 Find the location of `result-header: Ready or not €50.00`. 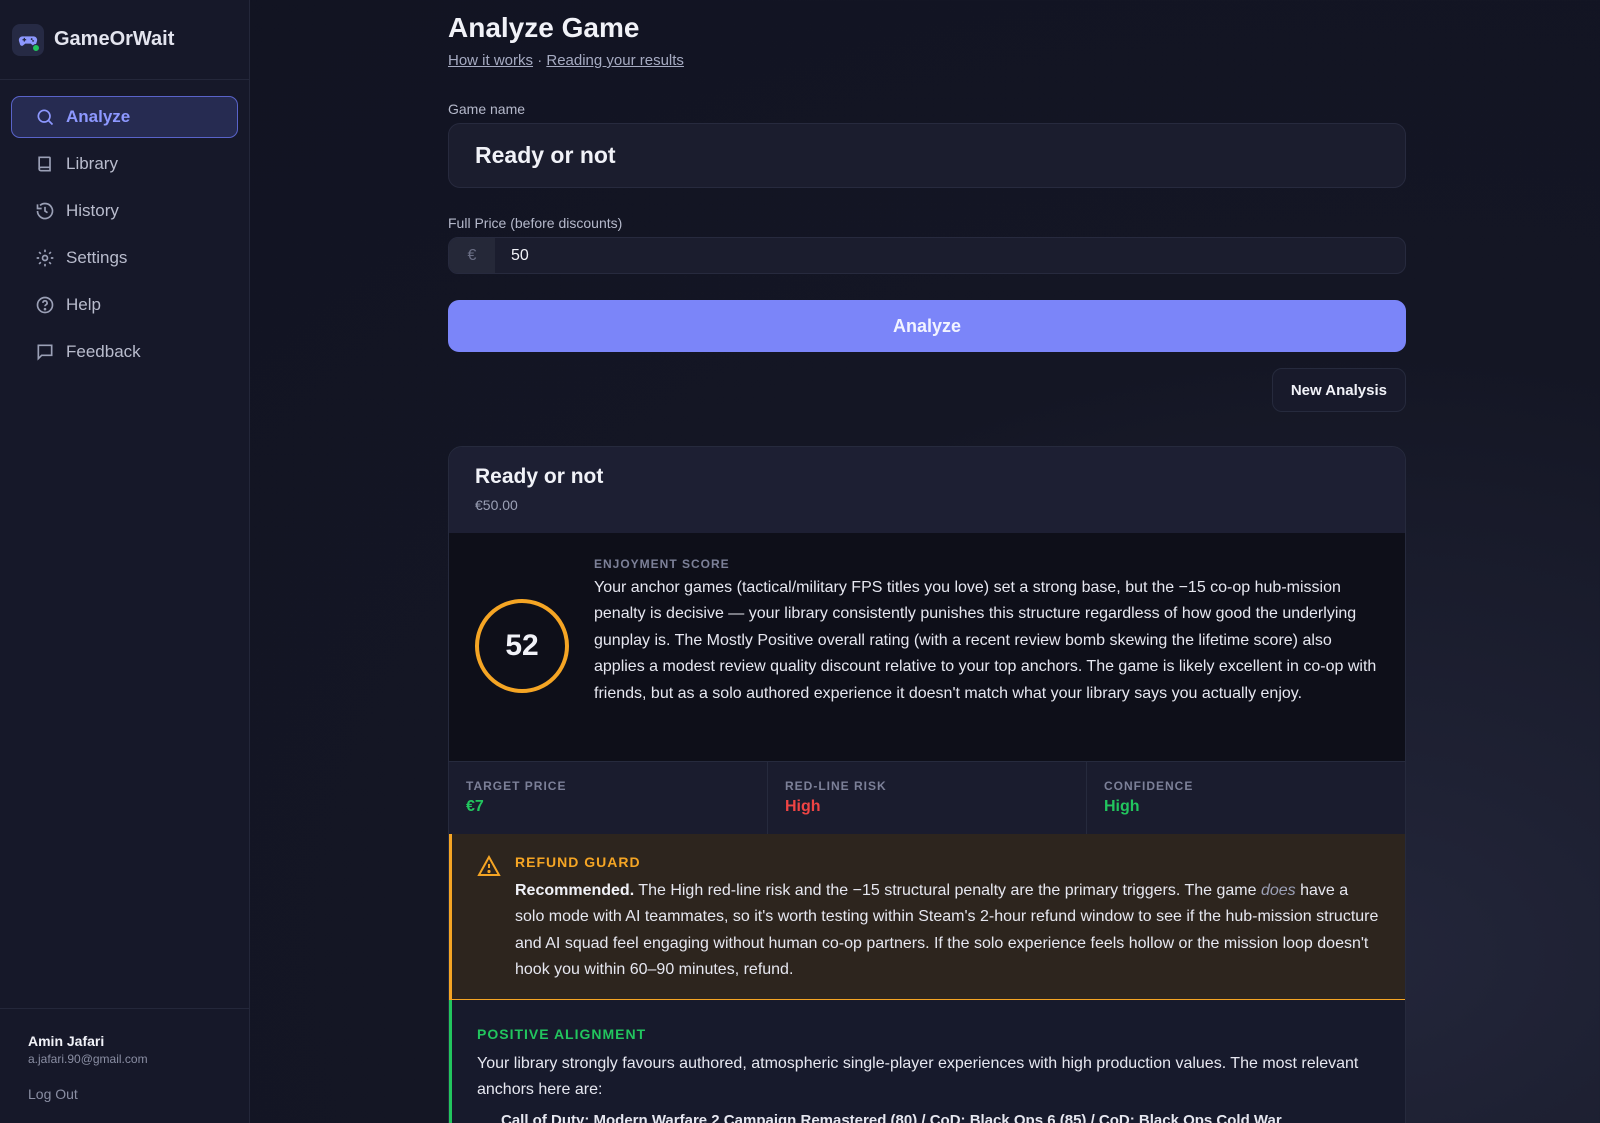

result-header: Ready or not €50.00 is located at coordinates (927, 490).